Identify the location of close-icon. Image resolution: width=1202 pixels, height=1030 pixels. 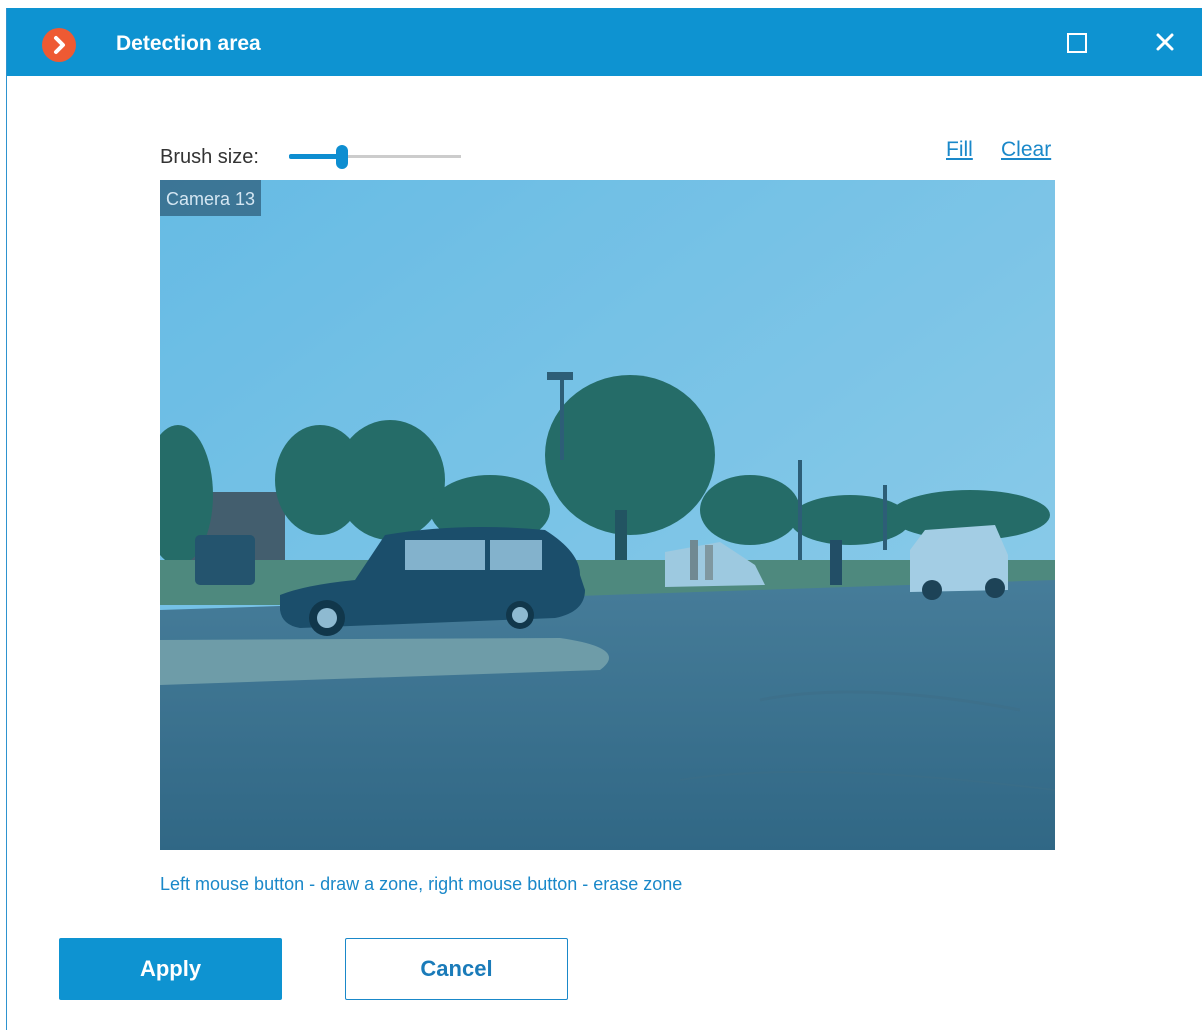
(1165, 42).